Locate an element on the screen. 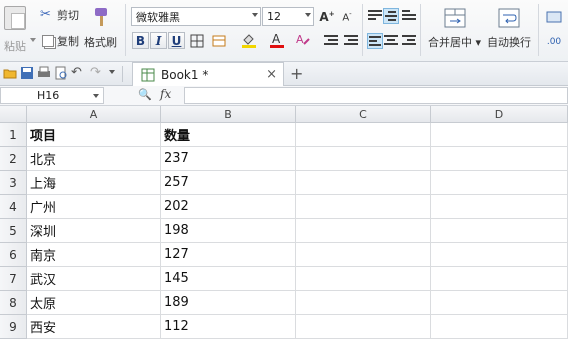 This screenshot has width=568, height=339. row-header: 8 is located at coordinates (13, 303).